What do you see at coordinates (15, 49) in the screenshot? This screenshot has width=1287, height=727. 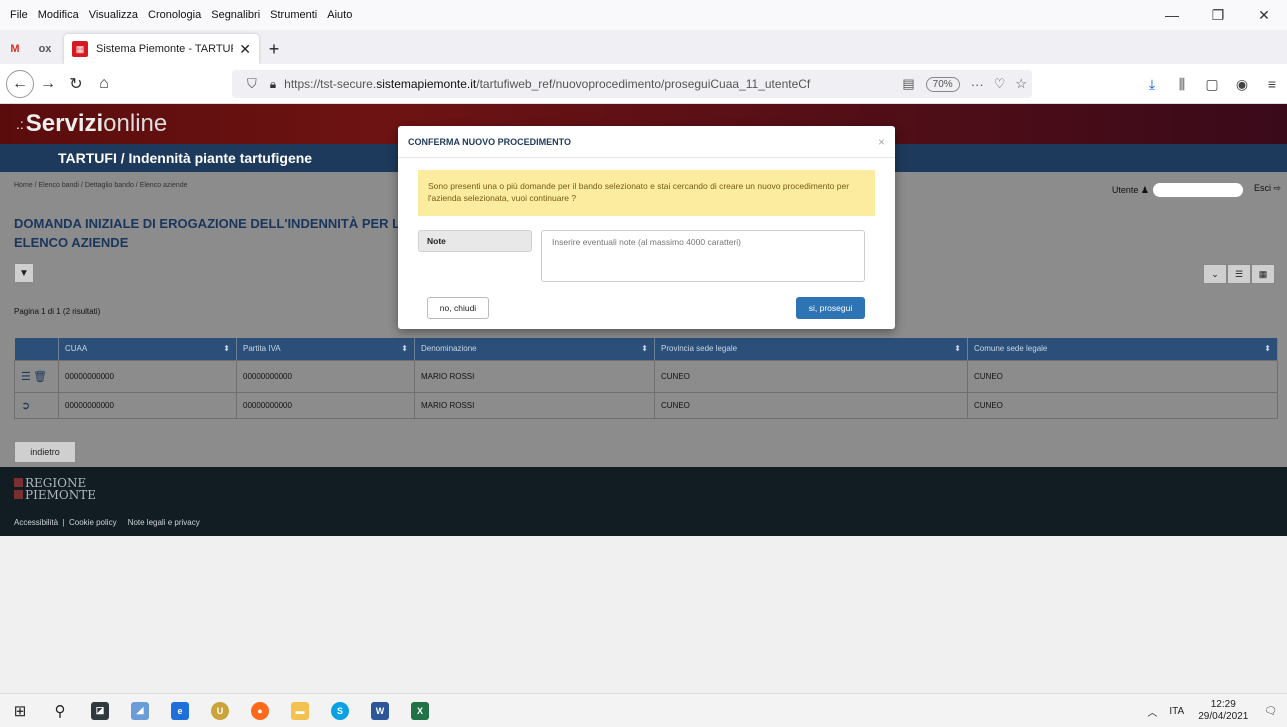 I see `pinned-tab-gmail: M` at bounding box center [15, 49].